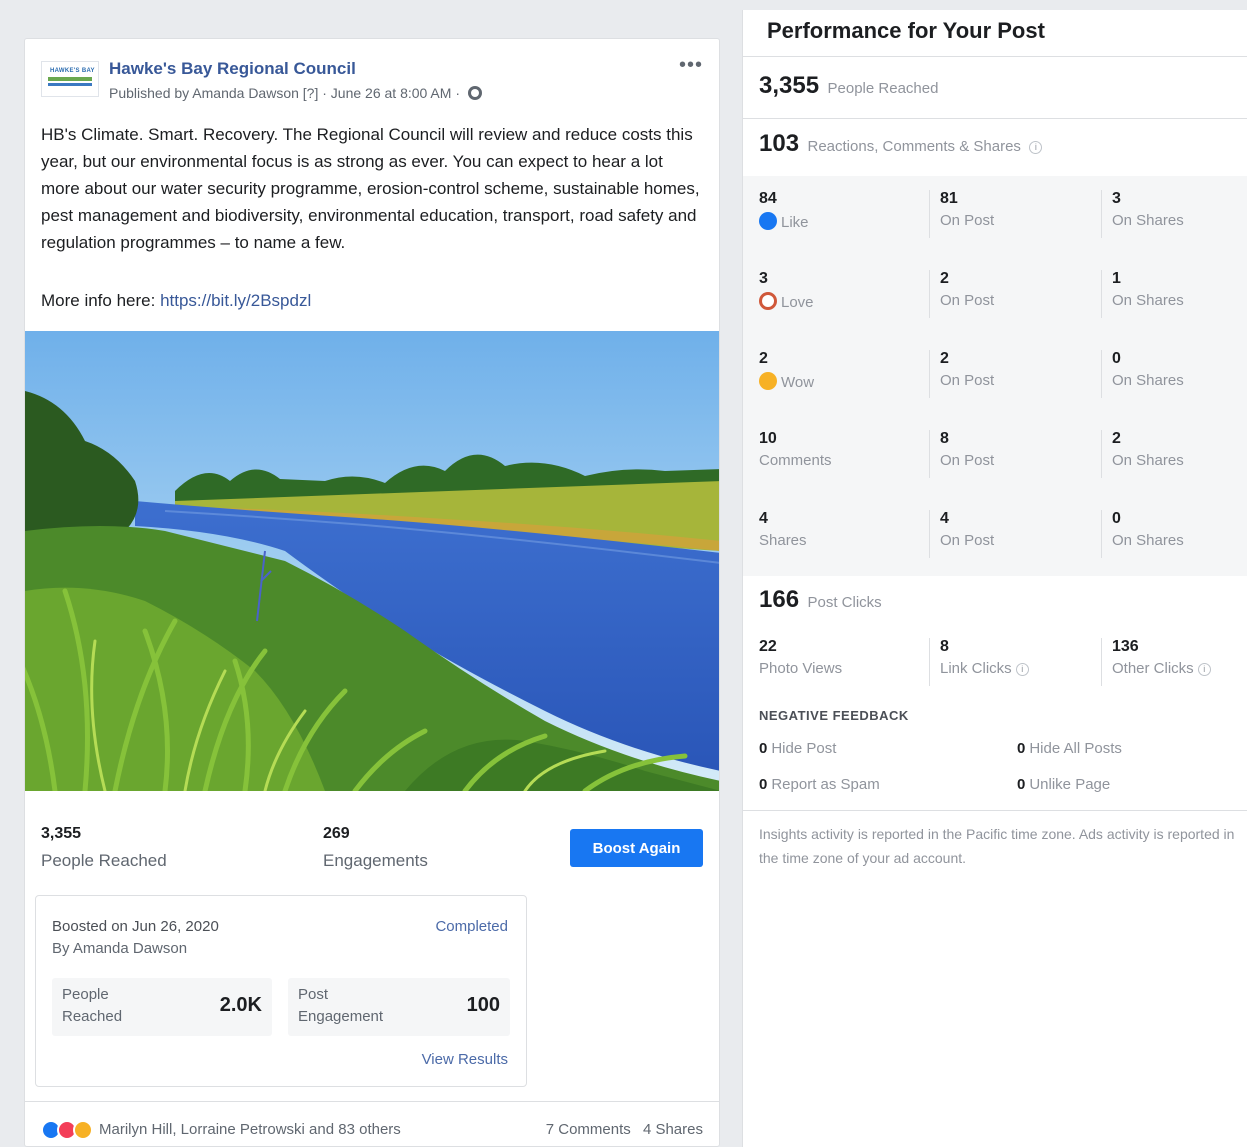  I want to click on photo-views-label: Photo Views, so click(801, 668).